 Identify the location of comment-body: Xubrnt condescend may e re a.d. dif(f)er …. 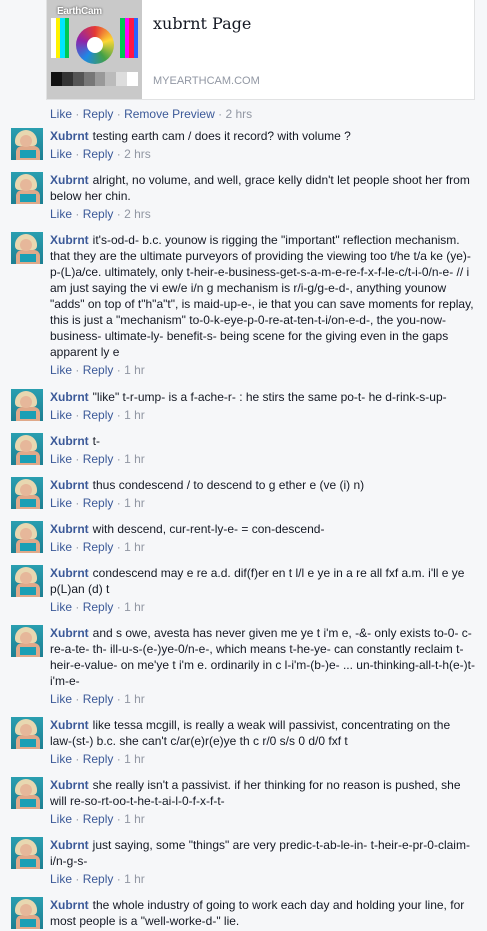
(262, 590).